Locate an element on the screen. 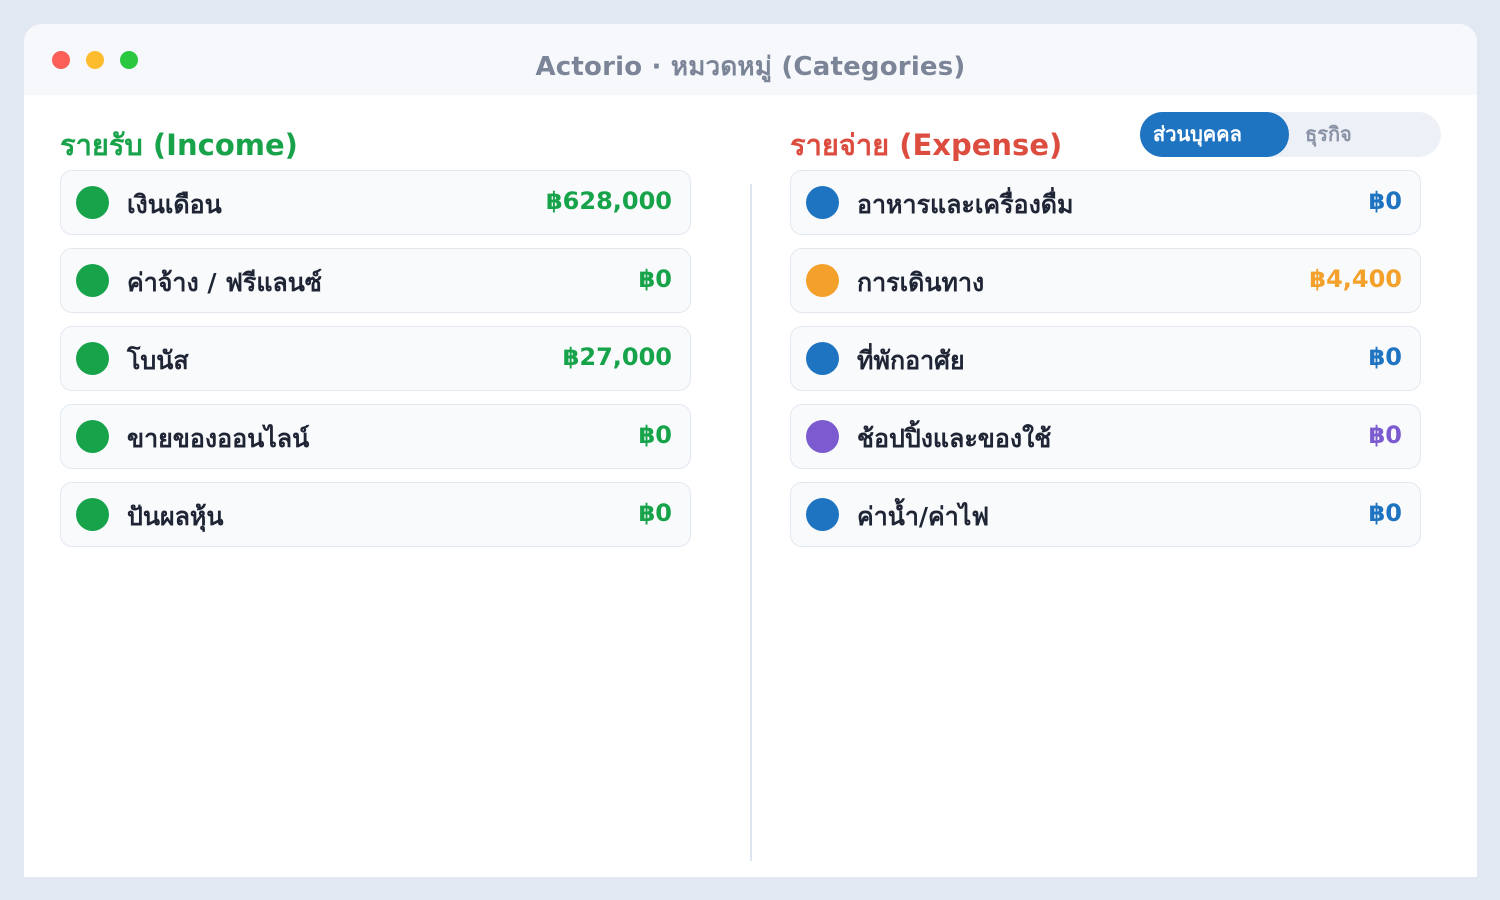 This screenshot has width=1500, height=900. expense-type-toggle: ส่วนบุคคล ธุรกิจ is located at coordinates (1290, 134).